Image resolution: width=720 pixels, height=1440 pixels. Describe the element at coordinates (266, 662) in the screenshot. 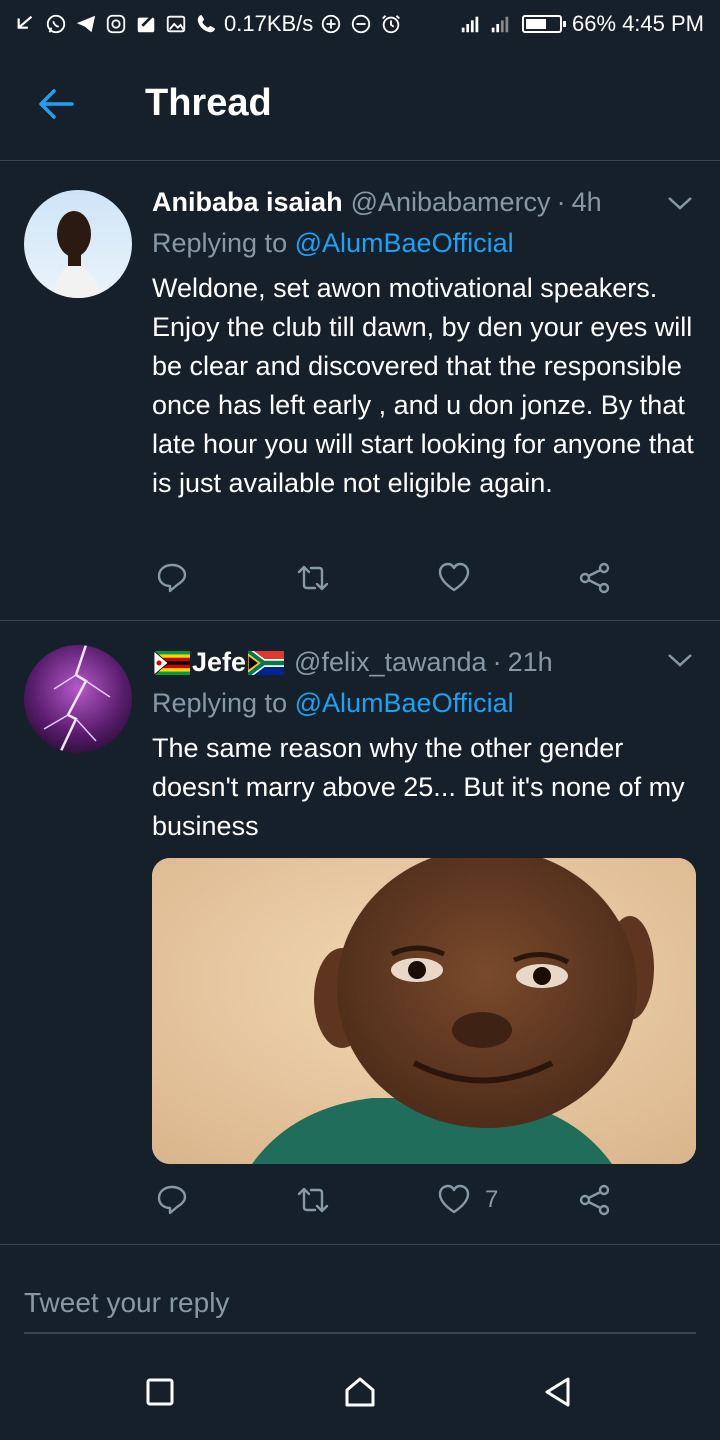

I see `south-africa-flag-icon` at that location.